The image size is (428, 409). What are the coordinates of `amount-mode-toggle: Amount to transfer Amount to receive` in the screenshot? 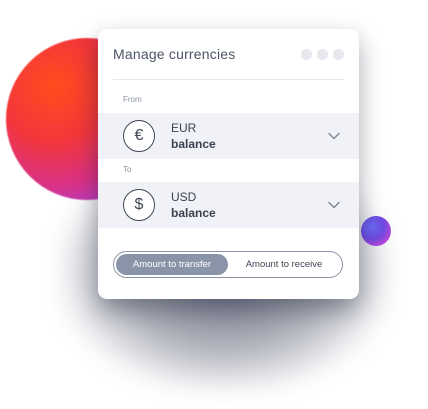 It's located at (228, 264).